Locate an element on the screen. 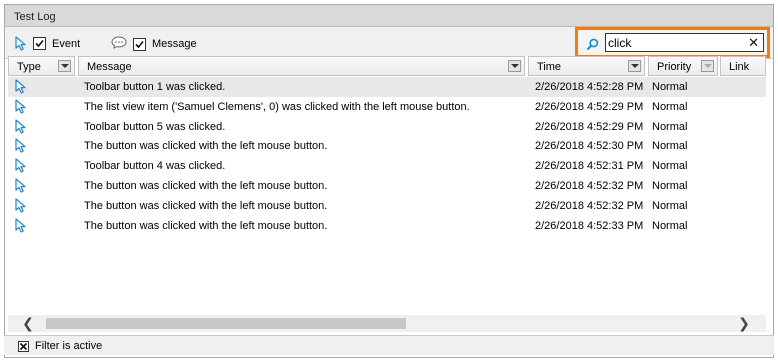 This screenshot has width=778, height=362. event-label: Event is located at coordinates (66, 43).